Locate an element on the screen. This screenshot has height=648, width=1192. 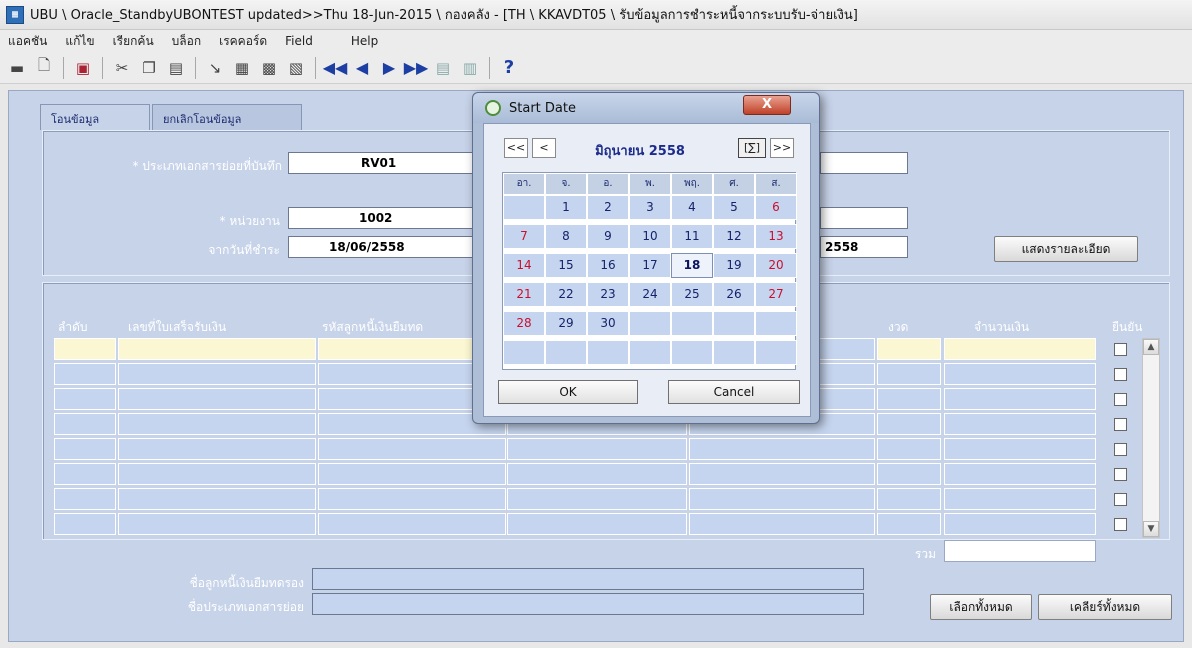
calendar-day: 4 is located at coordinates (692, 207).